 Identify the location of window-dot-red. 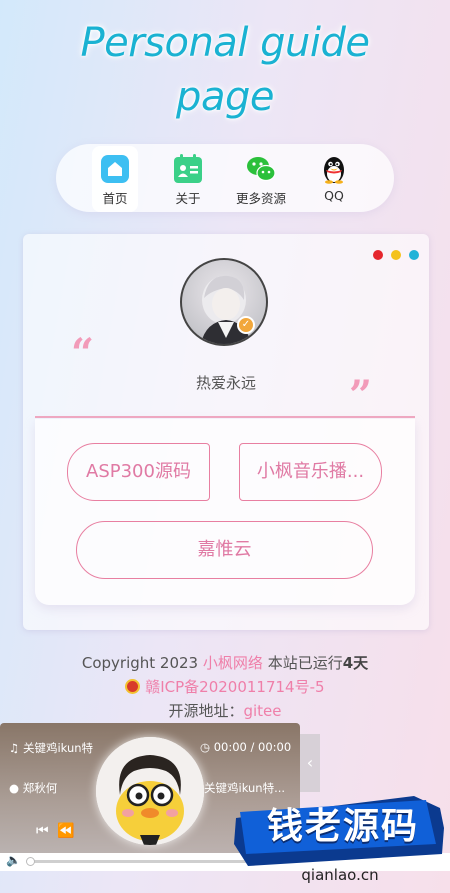
(378, 255).